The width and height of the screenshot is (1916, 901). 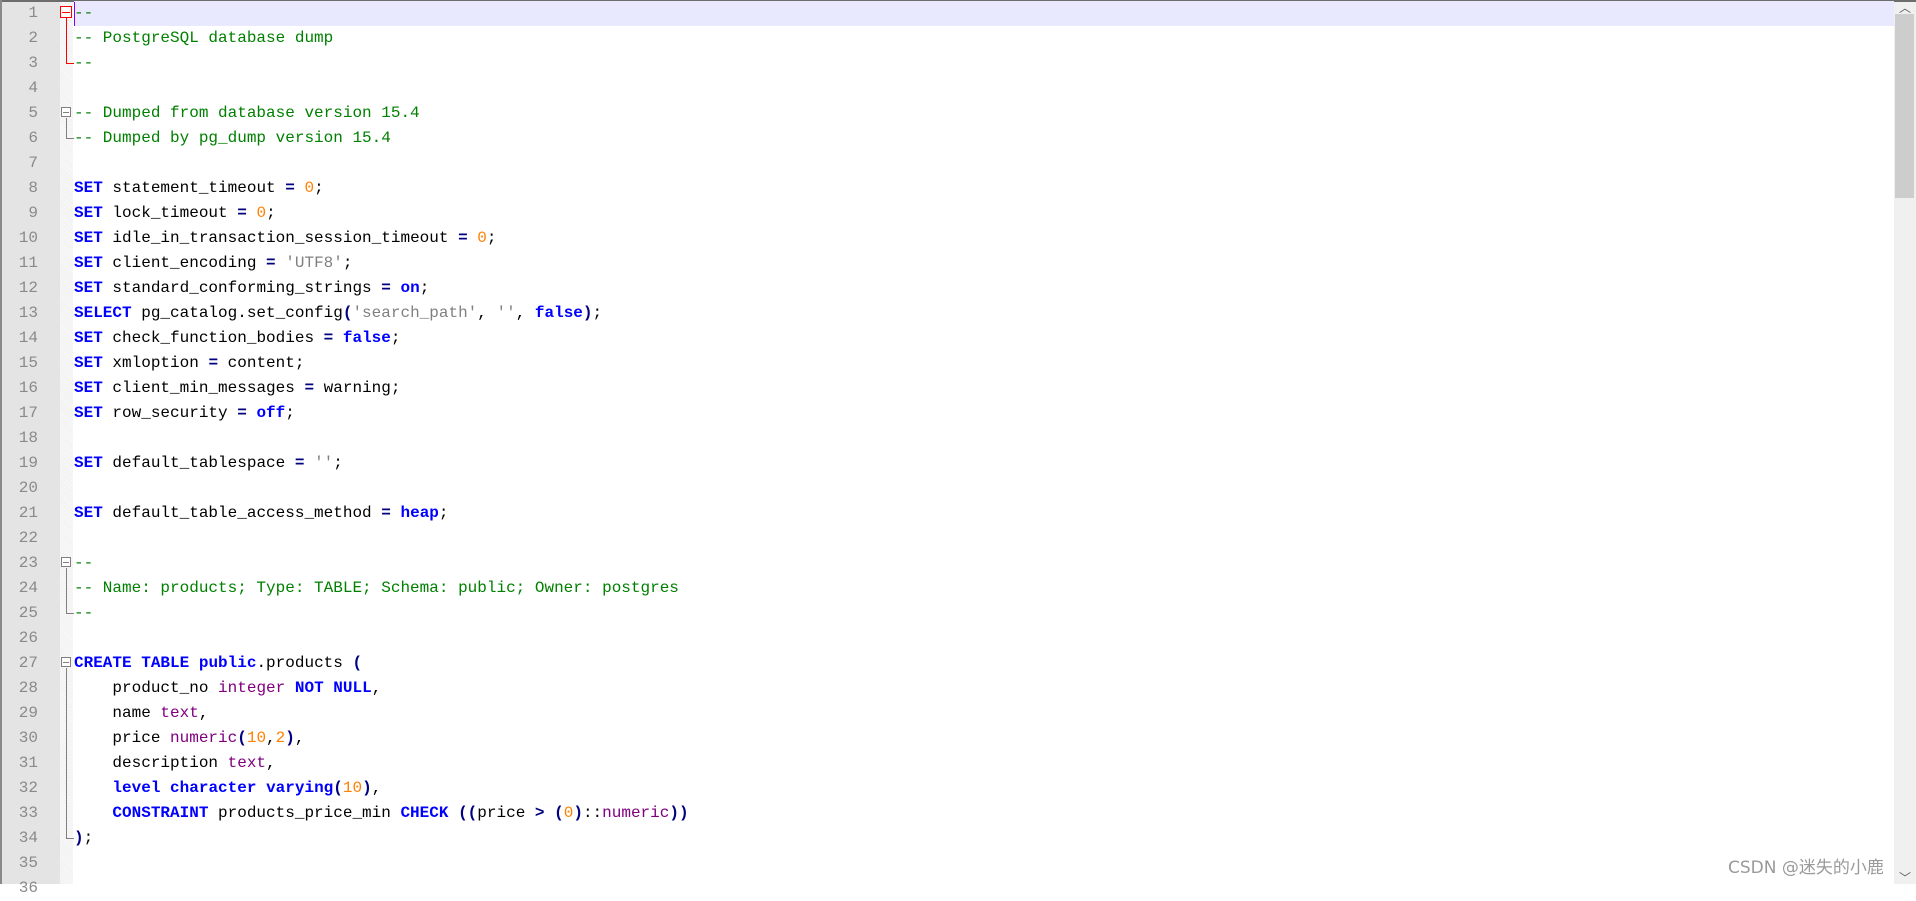 I want to click on code-line: 17 SET row_security = off;, so click(x=947, y=413).